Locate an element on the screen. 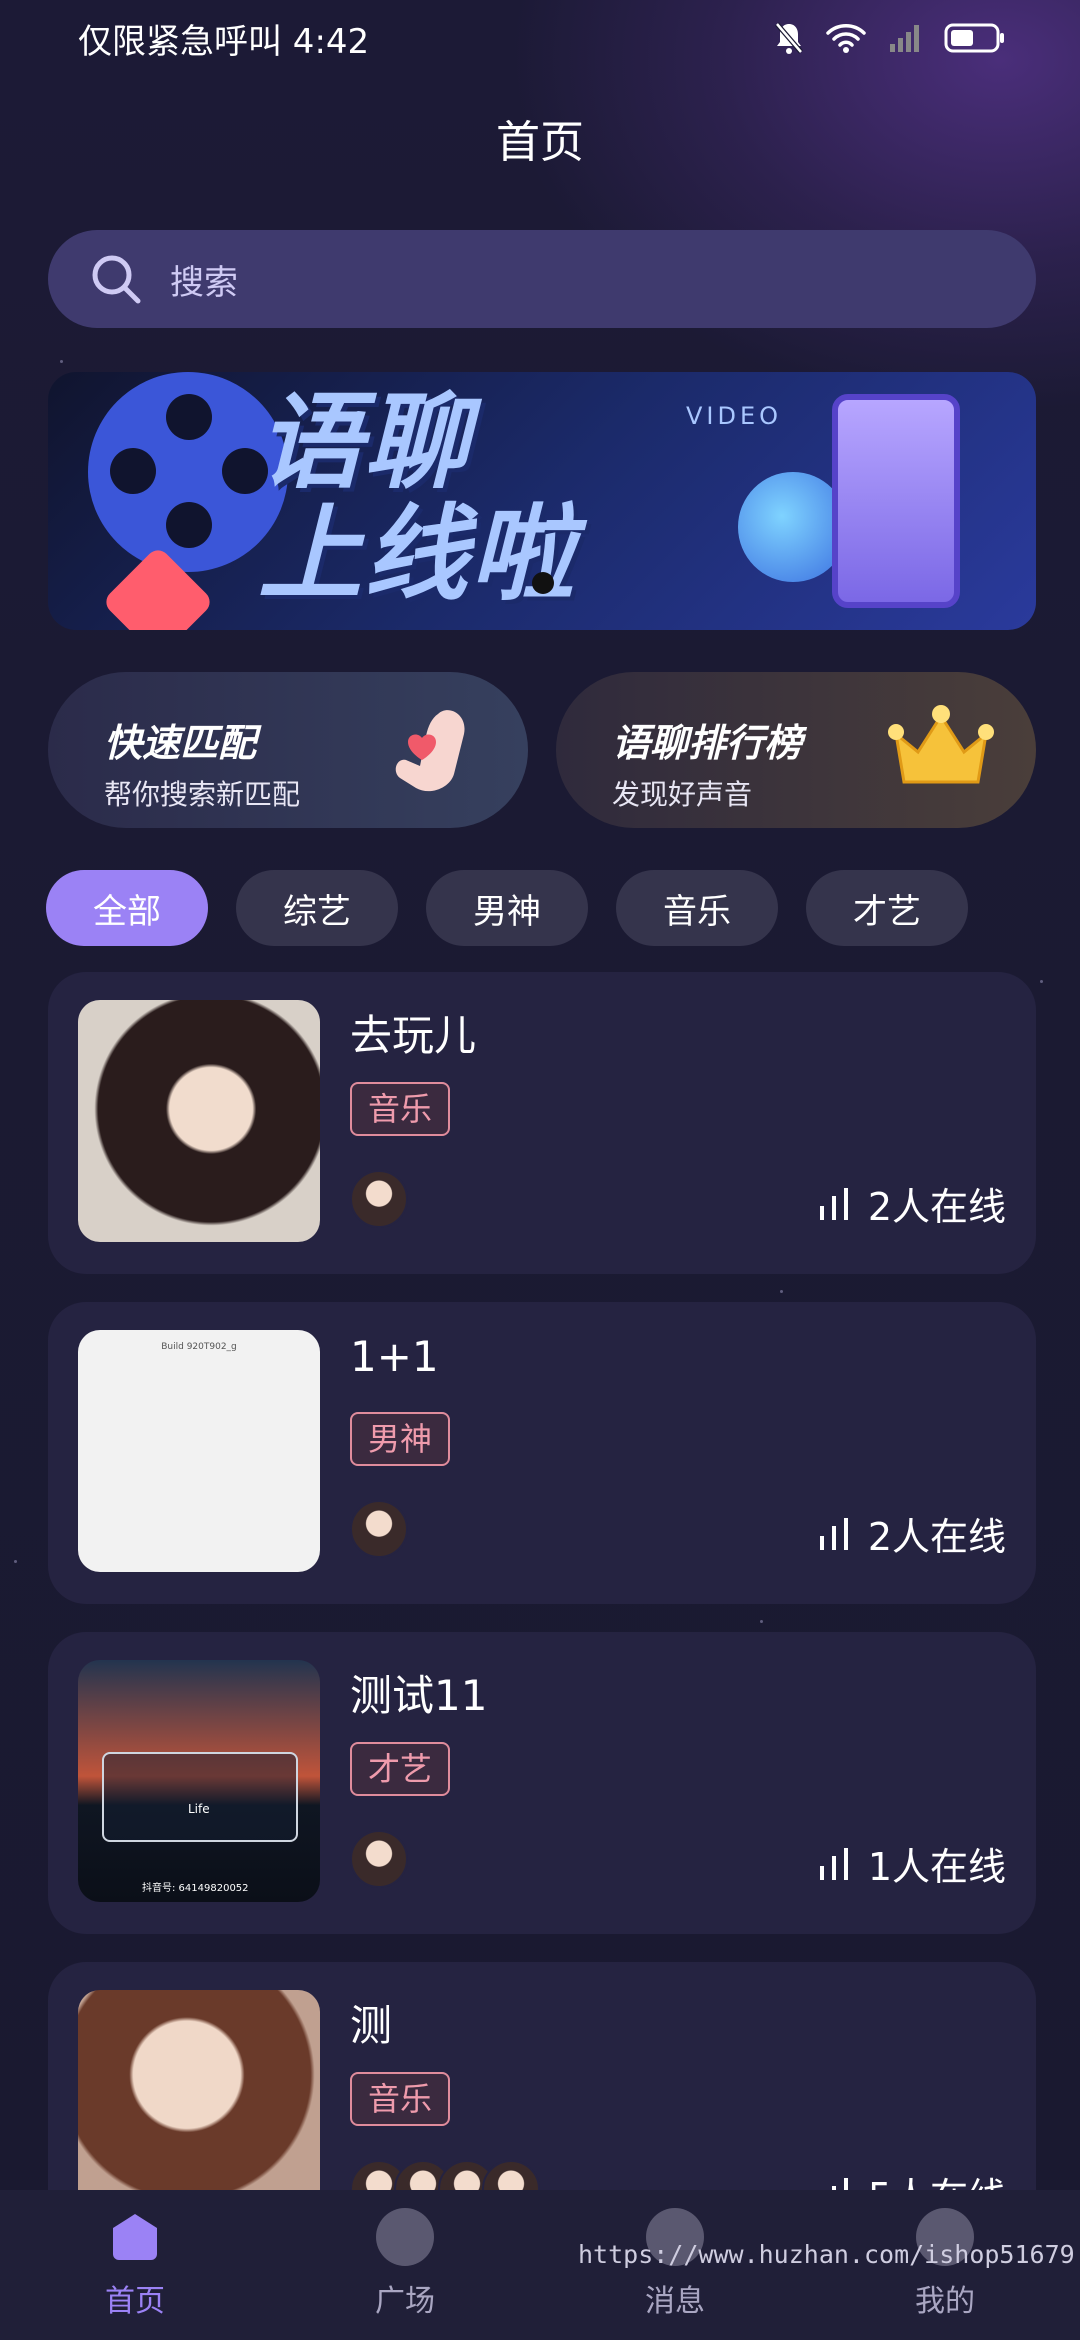  nav-messages-label: 消息 is located at coordinates (675, 2301).